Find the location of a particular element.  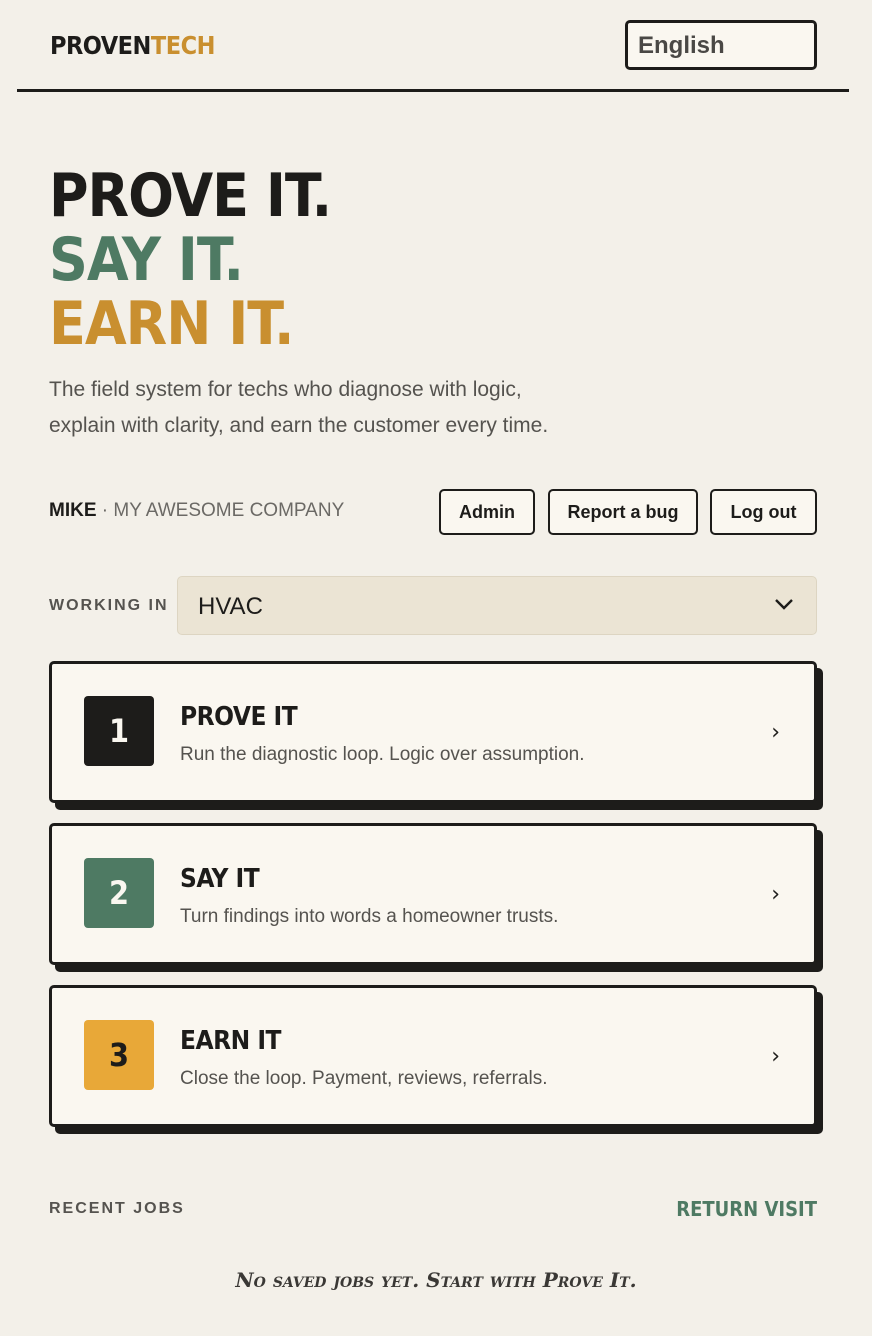

step-title: EARN IT is located at coordinates (230, 1041).